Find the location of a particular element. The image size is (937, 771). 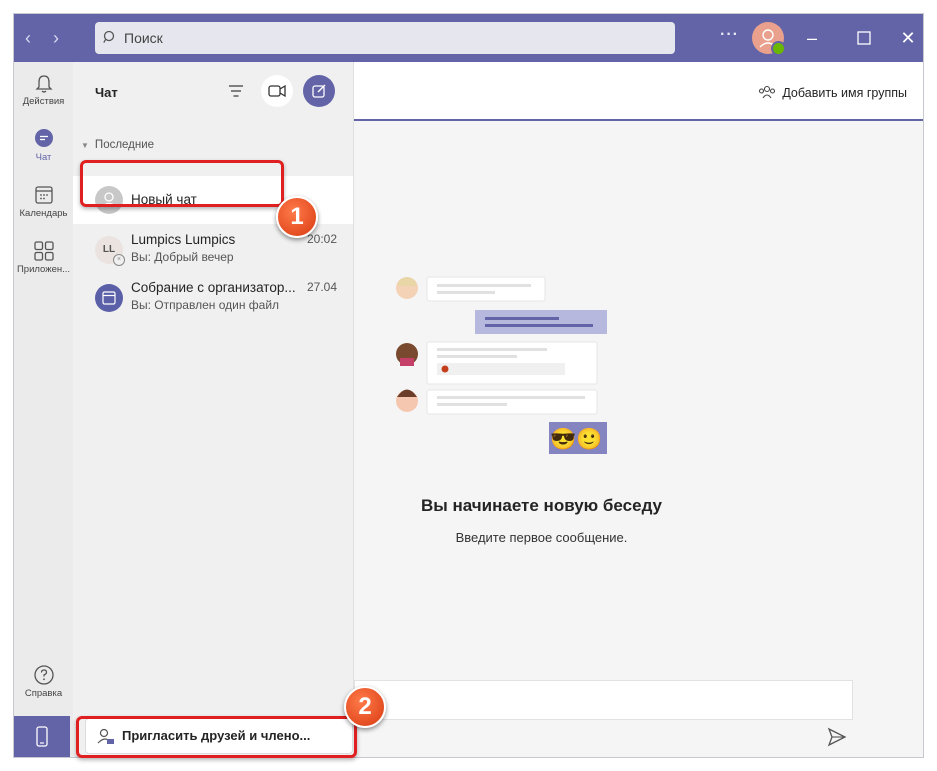

rail-item-calendar: Календарь is located at coordinates (43, 208).